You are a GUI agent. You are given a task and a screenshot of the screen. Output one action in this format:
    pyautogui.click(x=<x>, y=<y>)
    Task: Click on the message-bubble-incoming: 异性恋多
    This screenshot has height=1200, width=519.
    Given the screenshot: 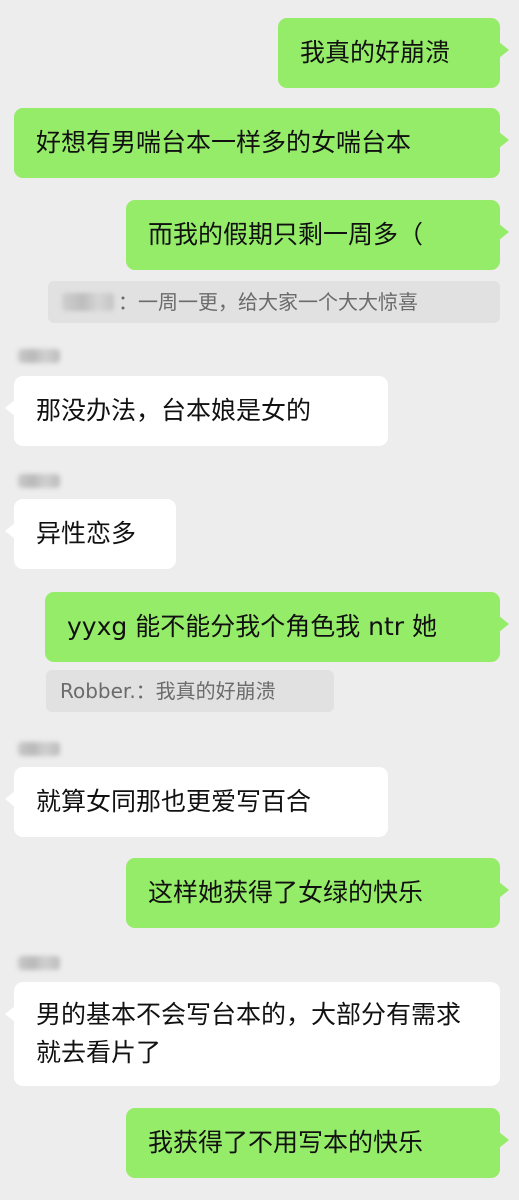 What is the action you would take?
    pyautogui.click(x=90, y=534)
    